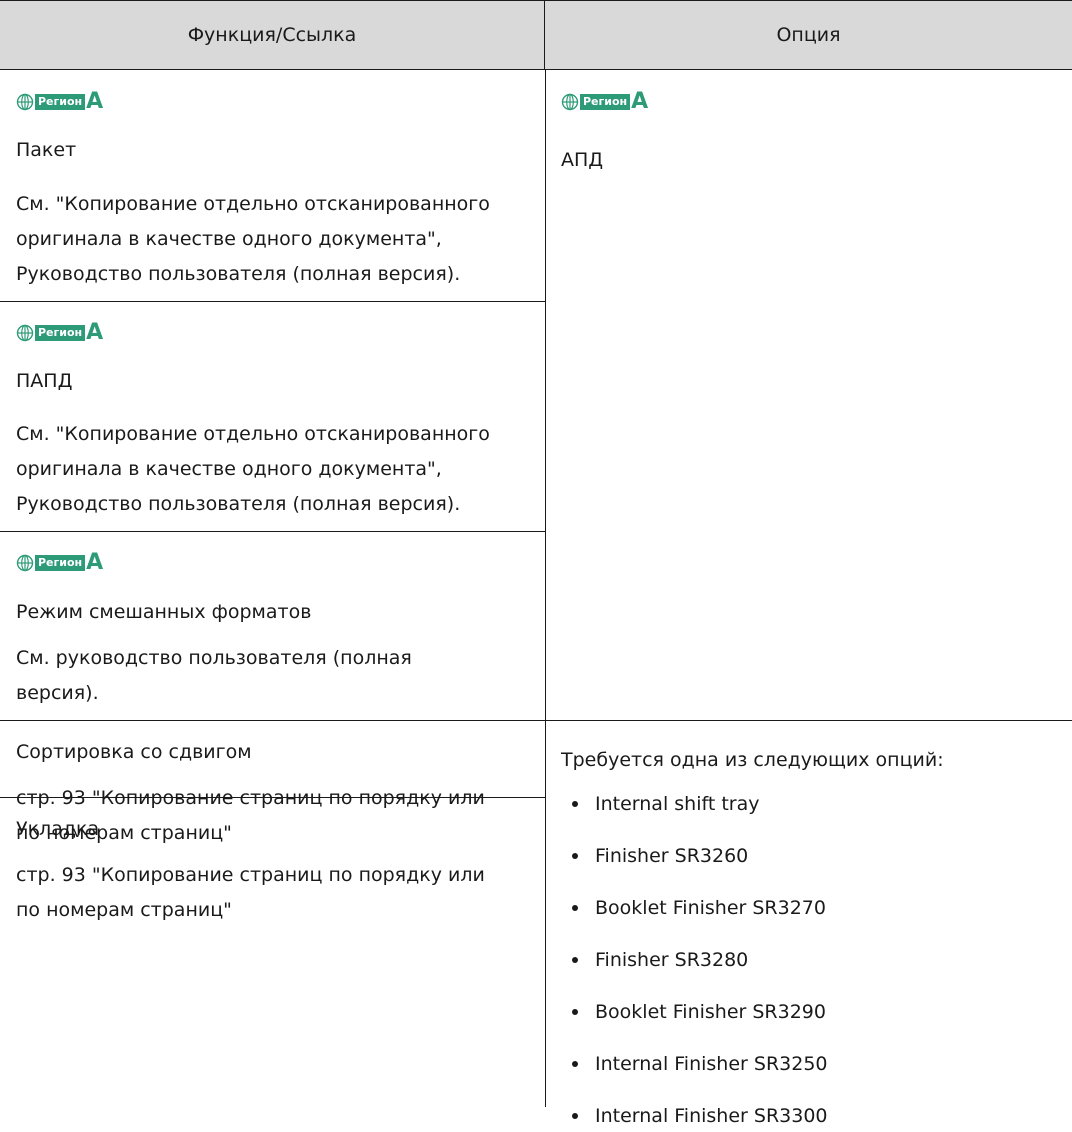  Describe the element at coordinates (57, 693) in the screenshot. I see `reference-line: версия).` at that location.